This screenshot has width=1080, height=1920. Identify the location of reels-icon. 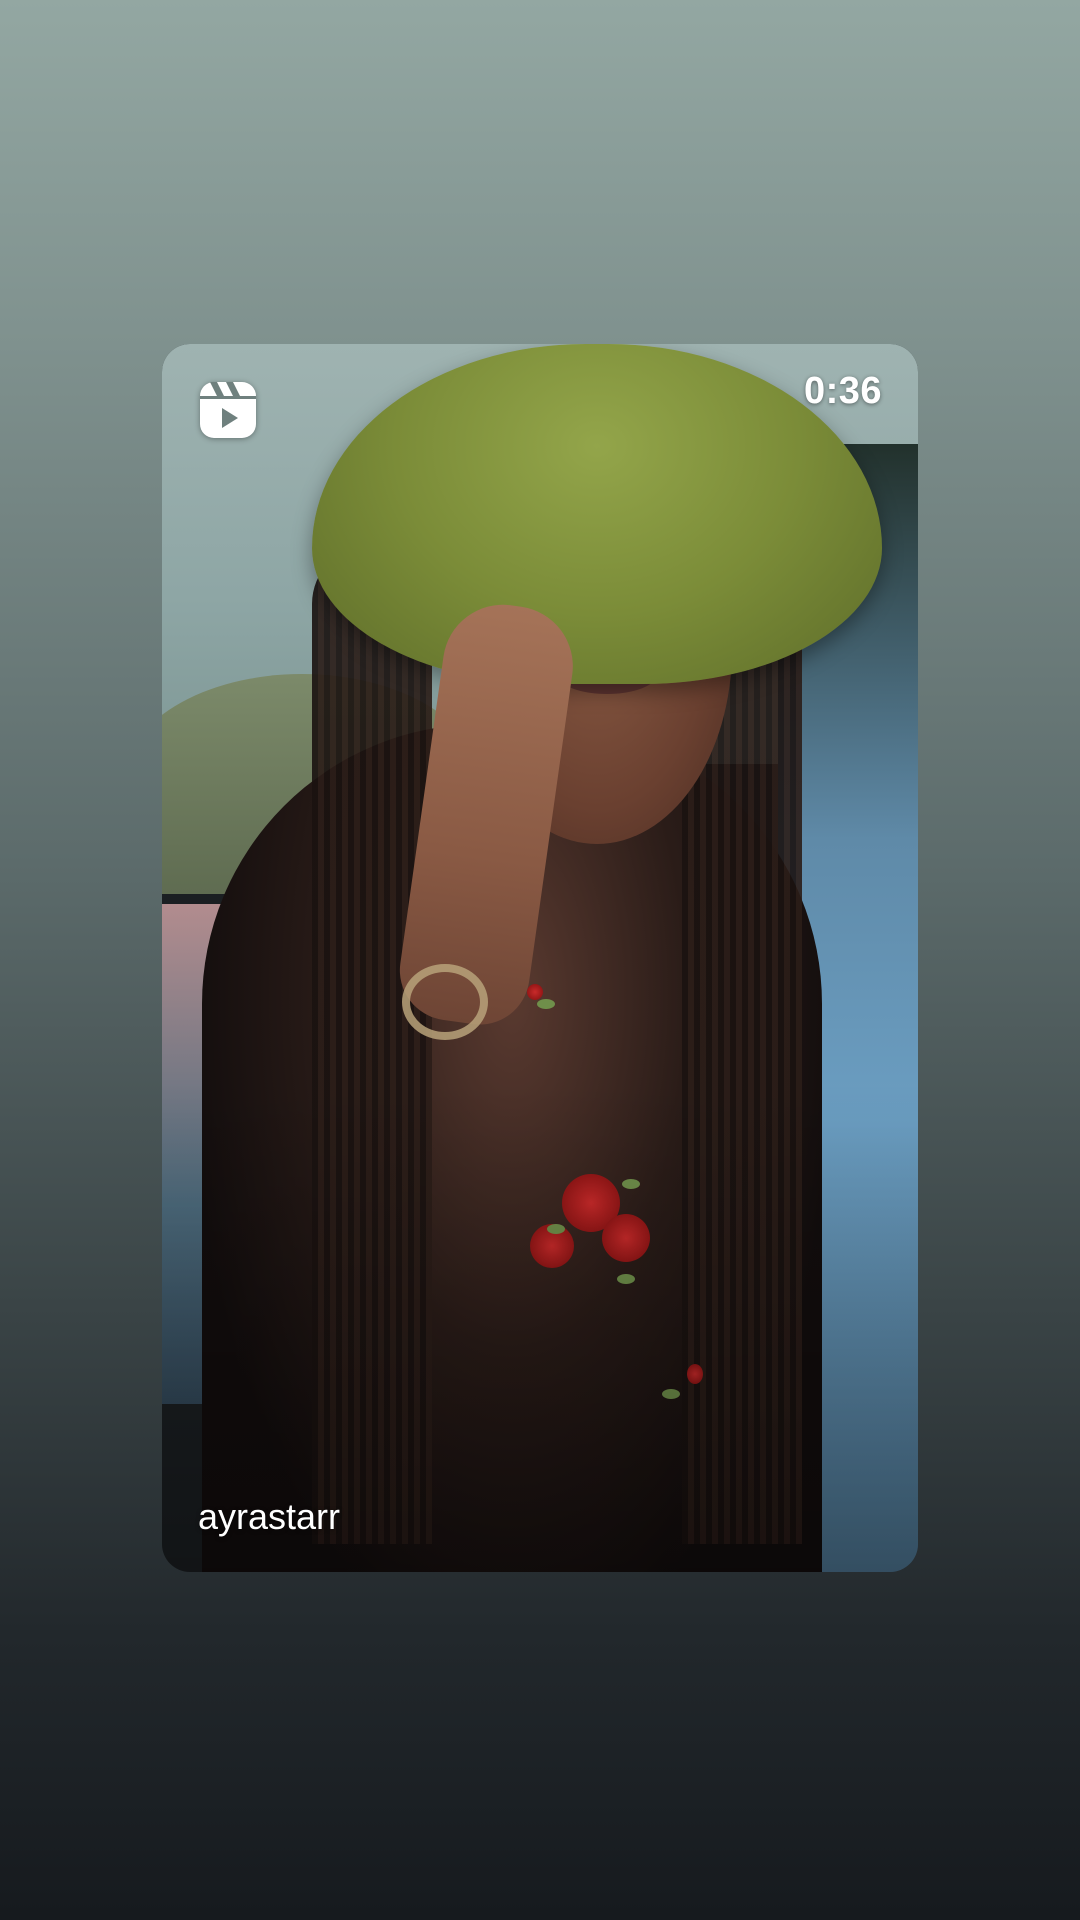
(228, 410).